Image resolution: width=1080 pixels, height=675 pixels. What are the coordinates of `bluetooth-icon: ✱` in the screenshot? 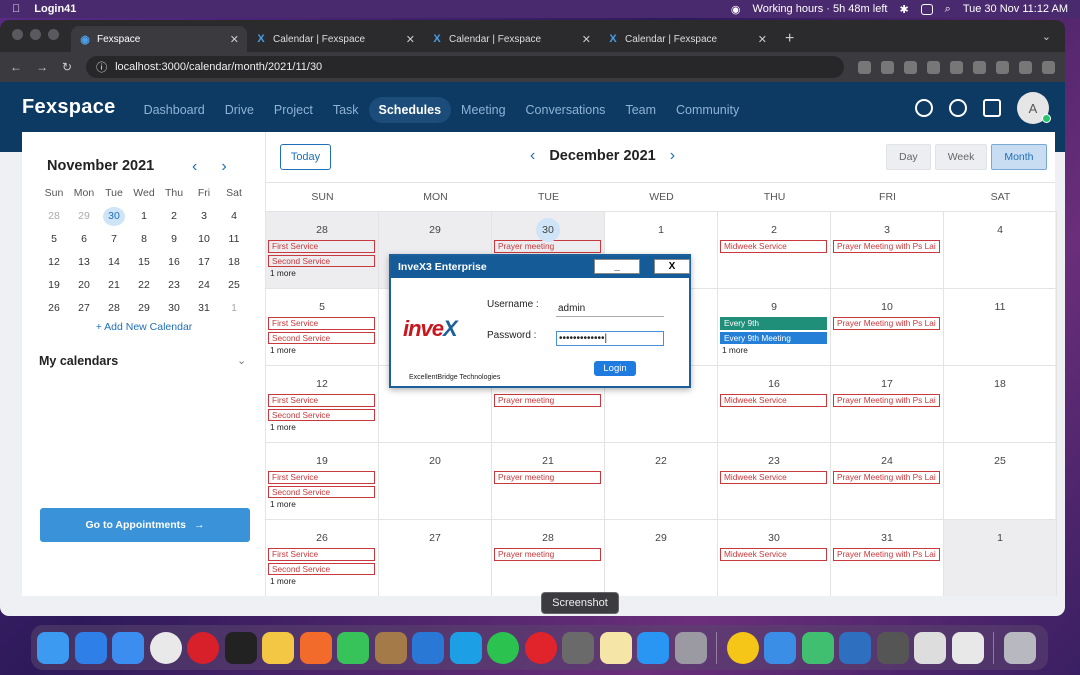 It's located at (903, 9).